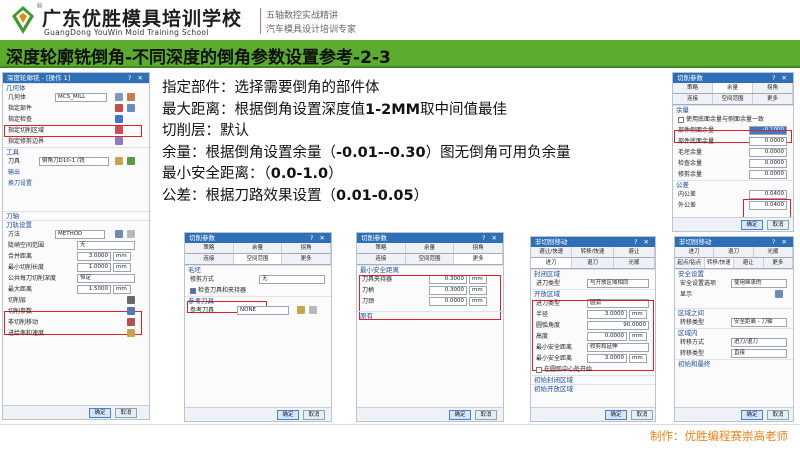 The width and height of the screenshot is (800, 450). What do you see at coordinates (122, 289) in the screenshot?
I see `max-distance-unit: mm` at bounding box center [122, 289].